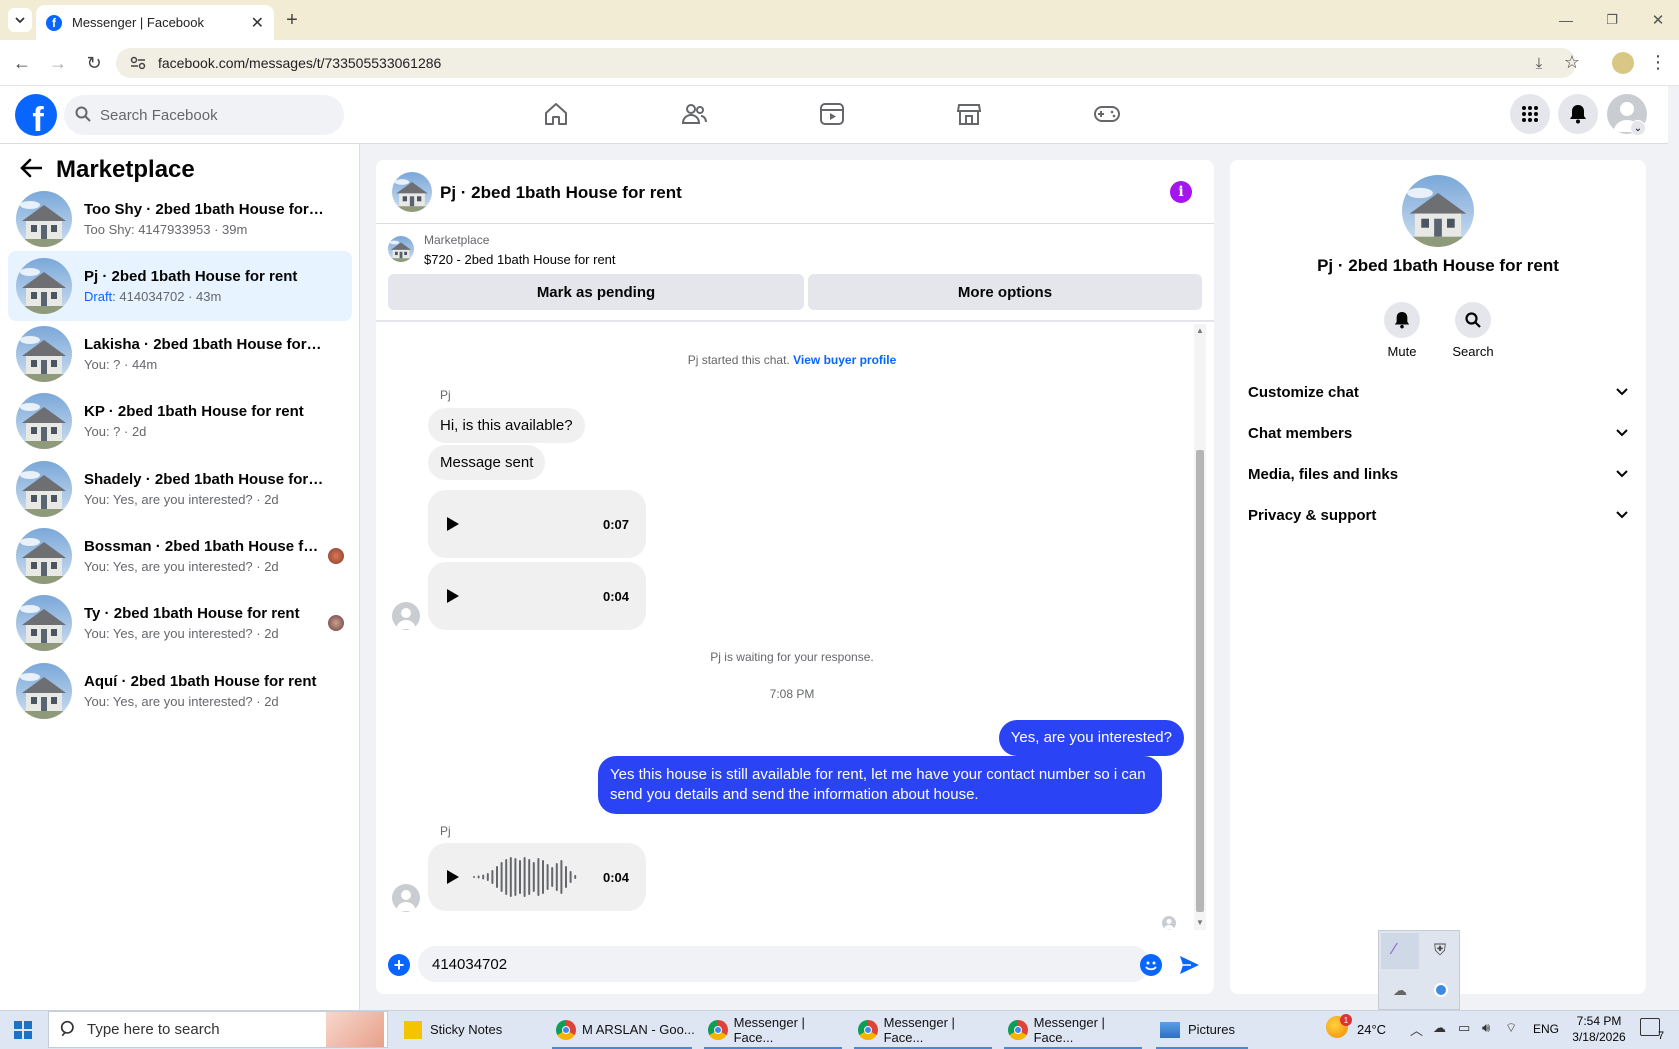  What do you see at coordinates (1400, 951) in the screenshot?
I see `feather-app-icon: ⁄` at bounding box center [1400, 951].